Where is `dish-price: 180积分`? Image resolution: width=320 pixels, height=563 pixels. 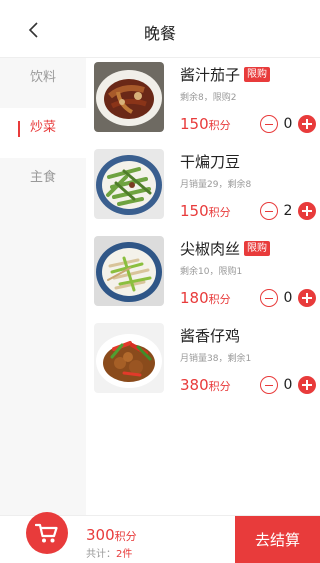
dish-price: 180积分 is located at coordinates (205, 297).